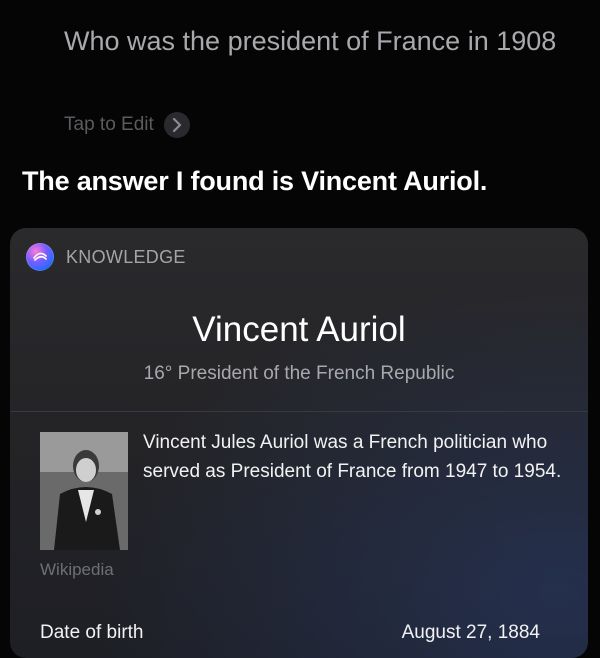 This screenshot has height=658, width=600. I want to click on card-header: KNOWLEDGE, so click(106, 257).